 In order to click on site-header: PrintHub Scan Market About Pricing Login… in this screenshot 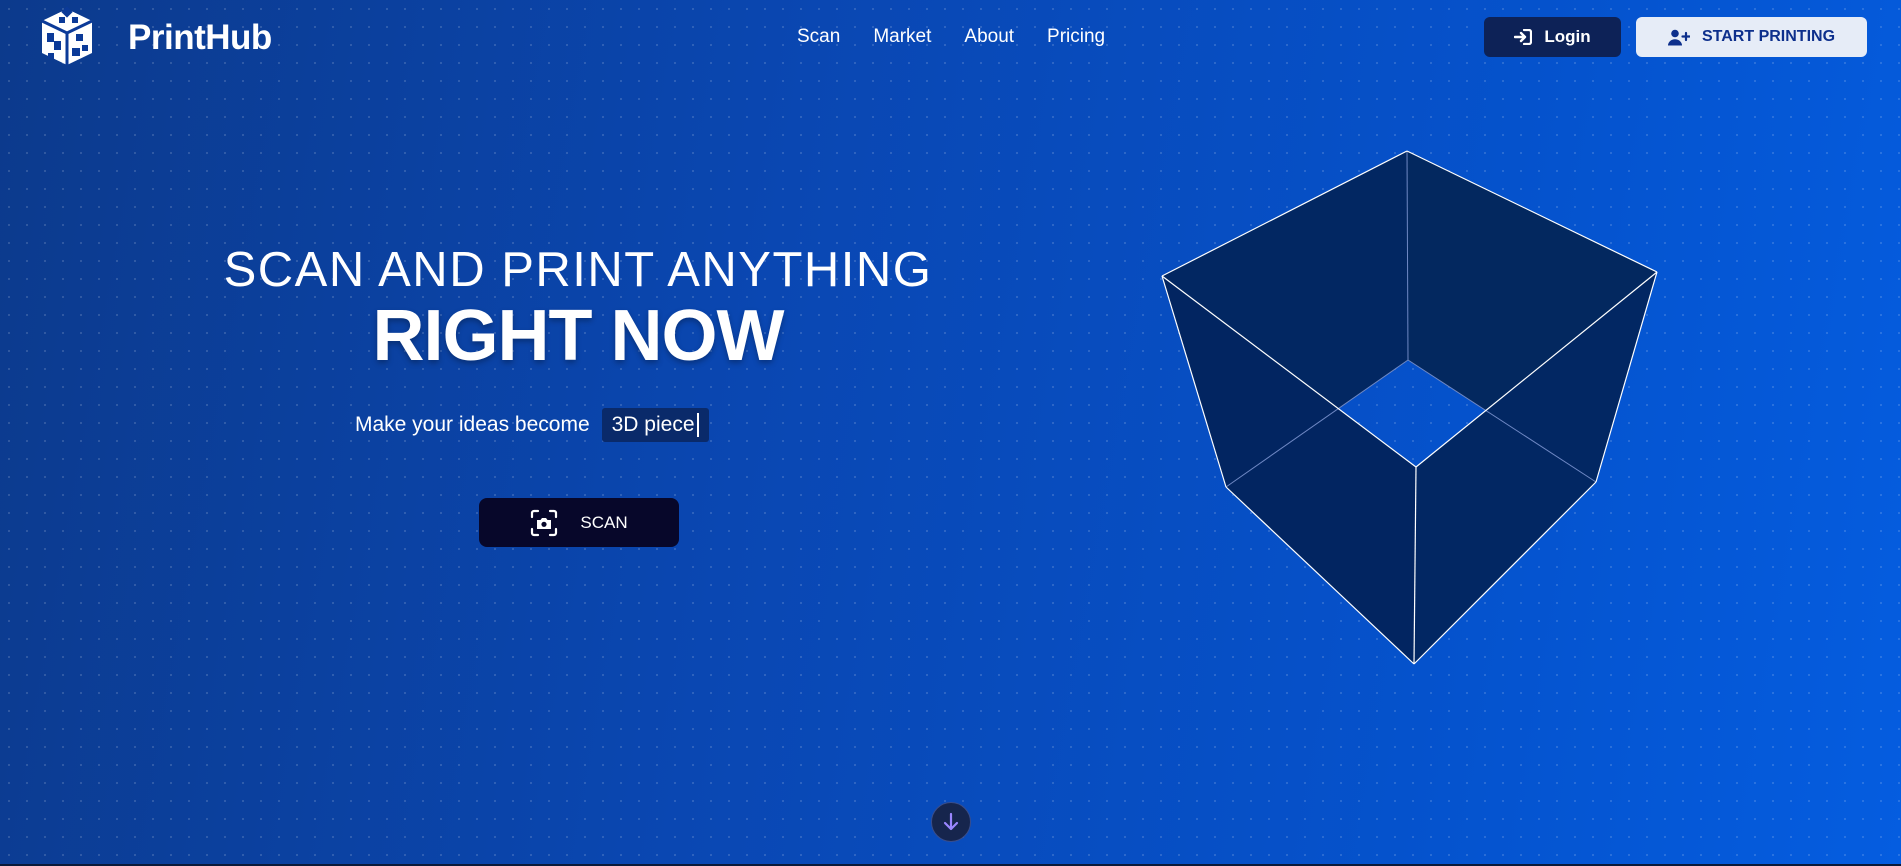, I will do `click(950, 37)`.